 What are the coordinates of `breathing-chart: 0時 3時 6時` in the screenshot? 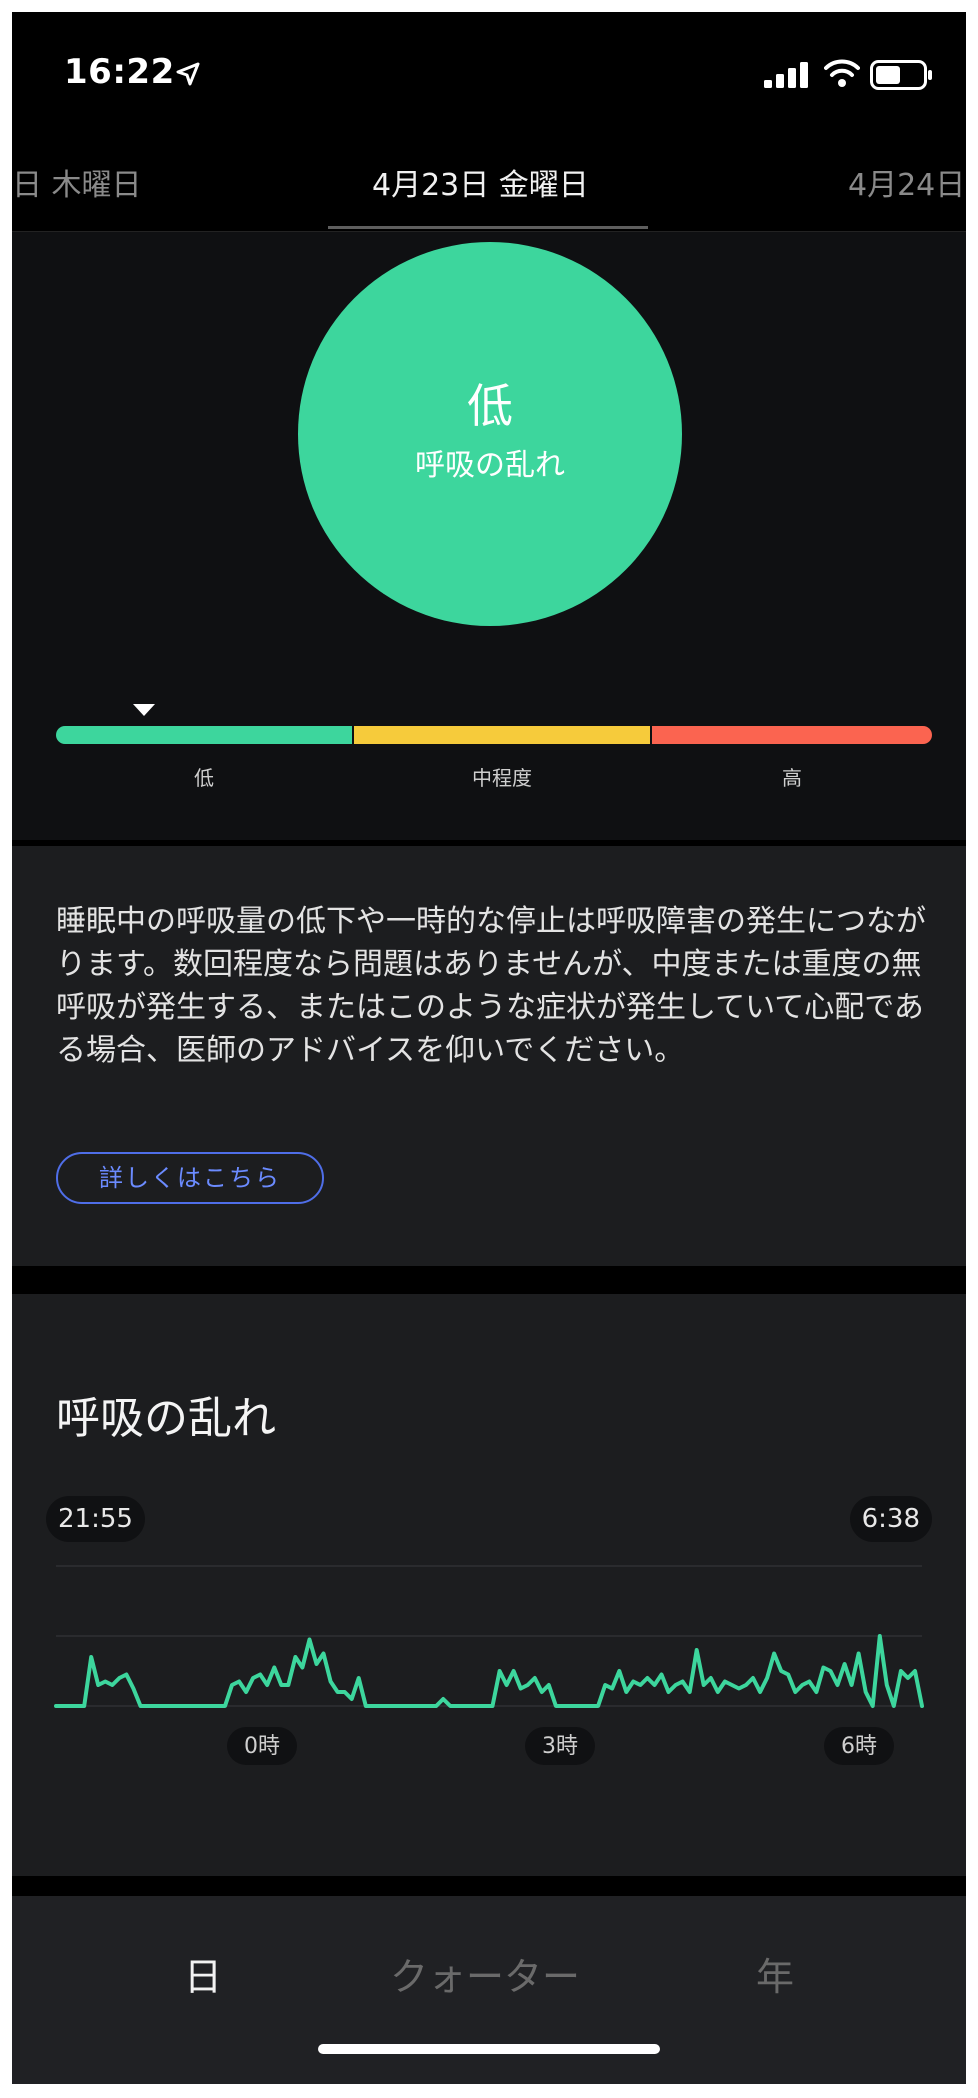 It's located at (489, 1665).